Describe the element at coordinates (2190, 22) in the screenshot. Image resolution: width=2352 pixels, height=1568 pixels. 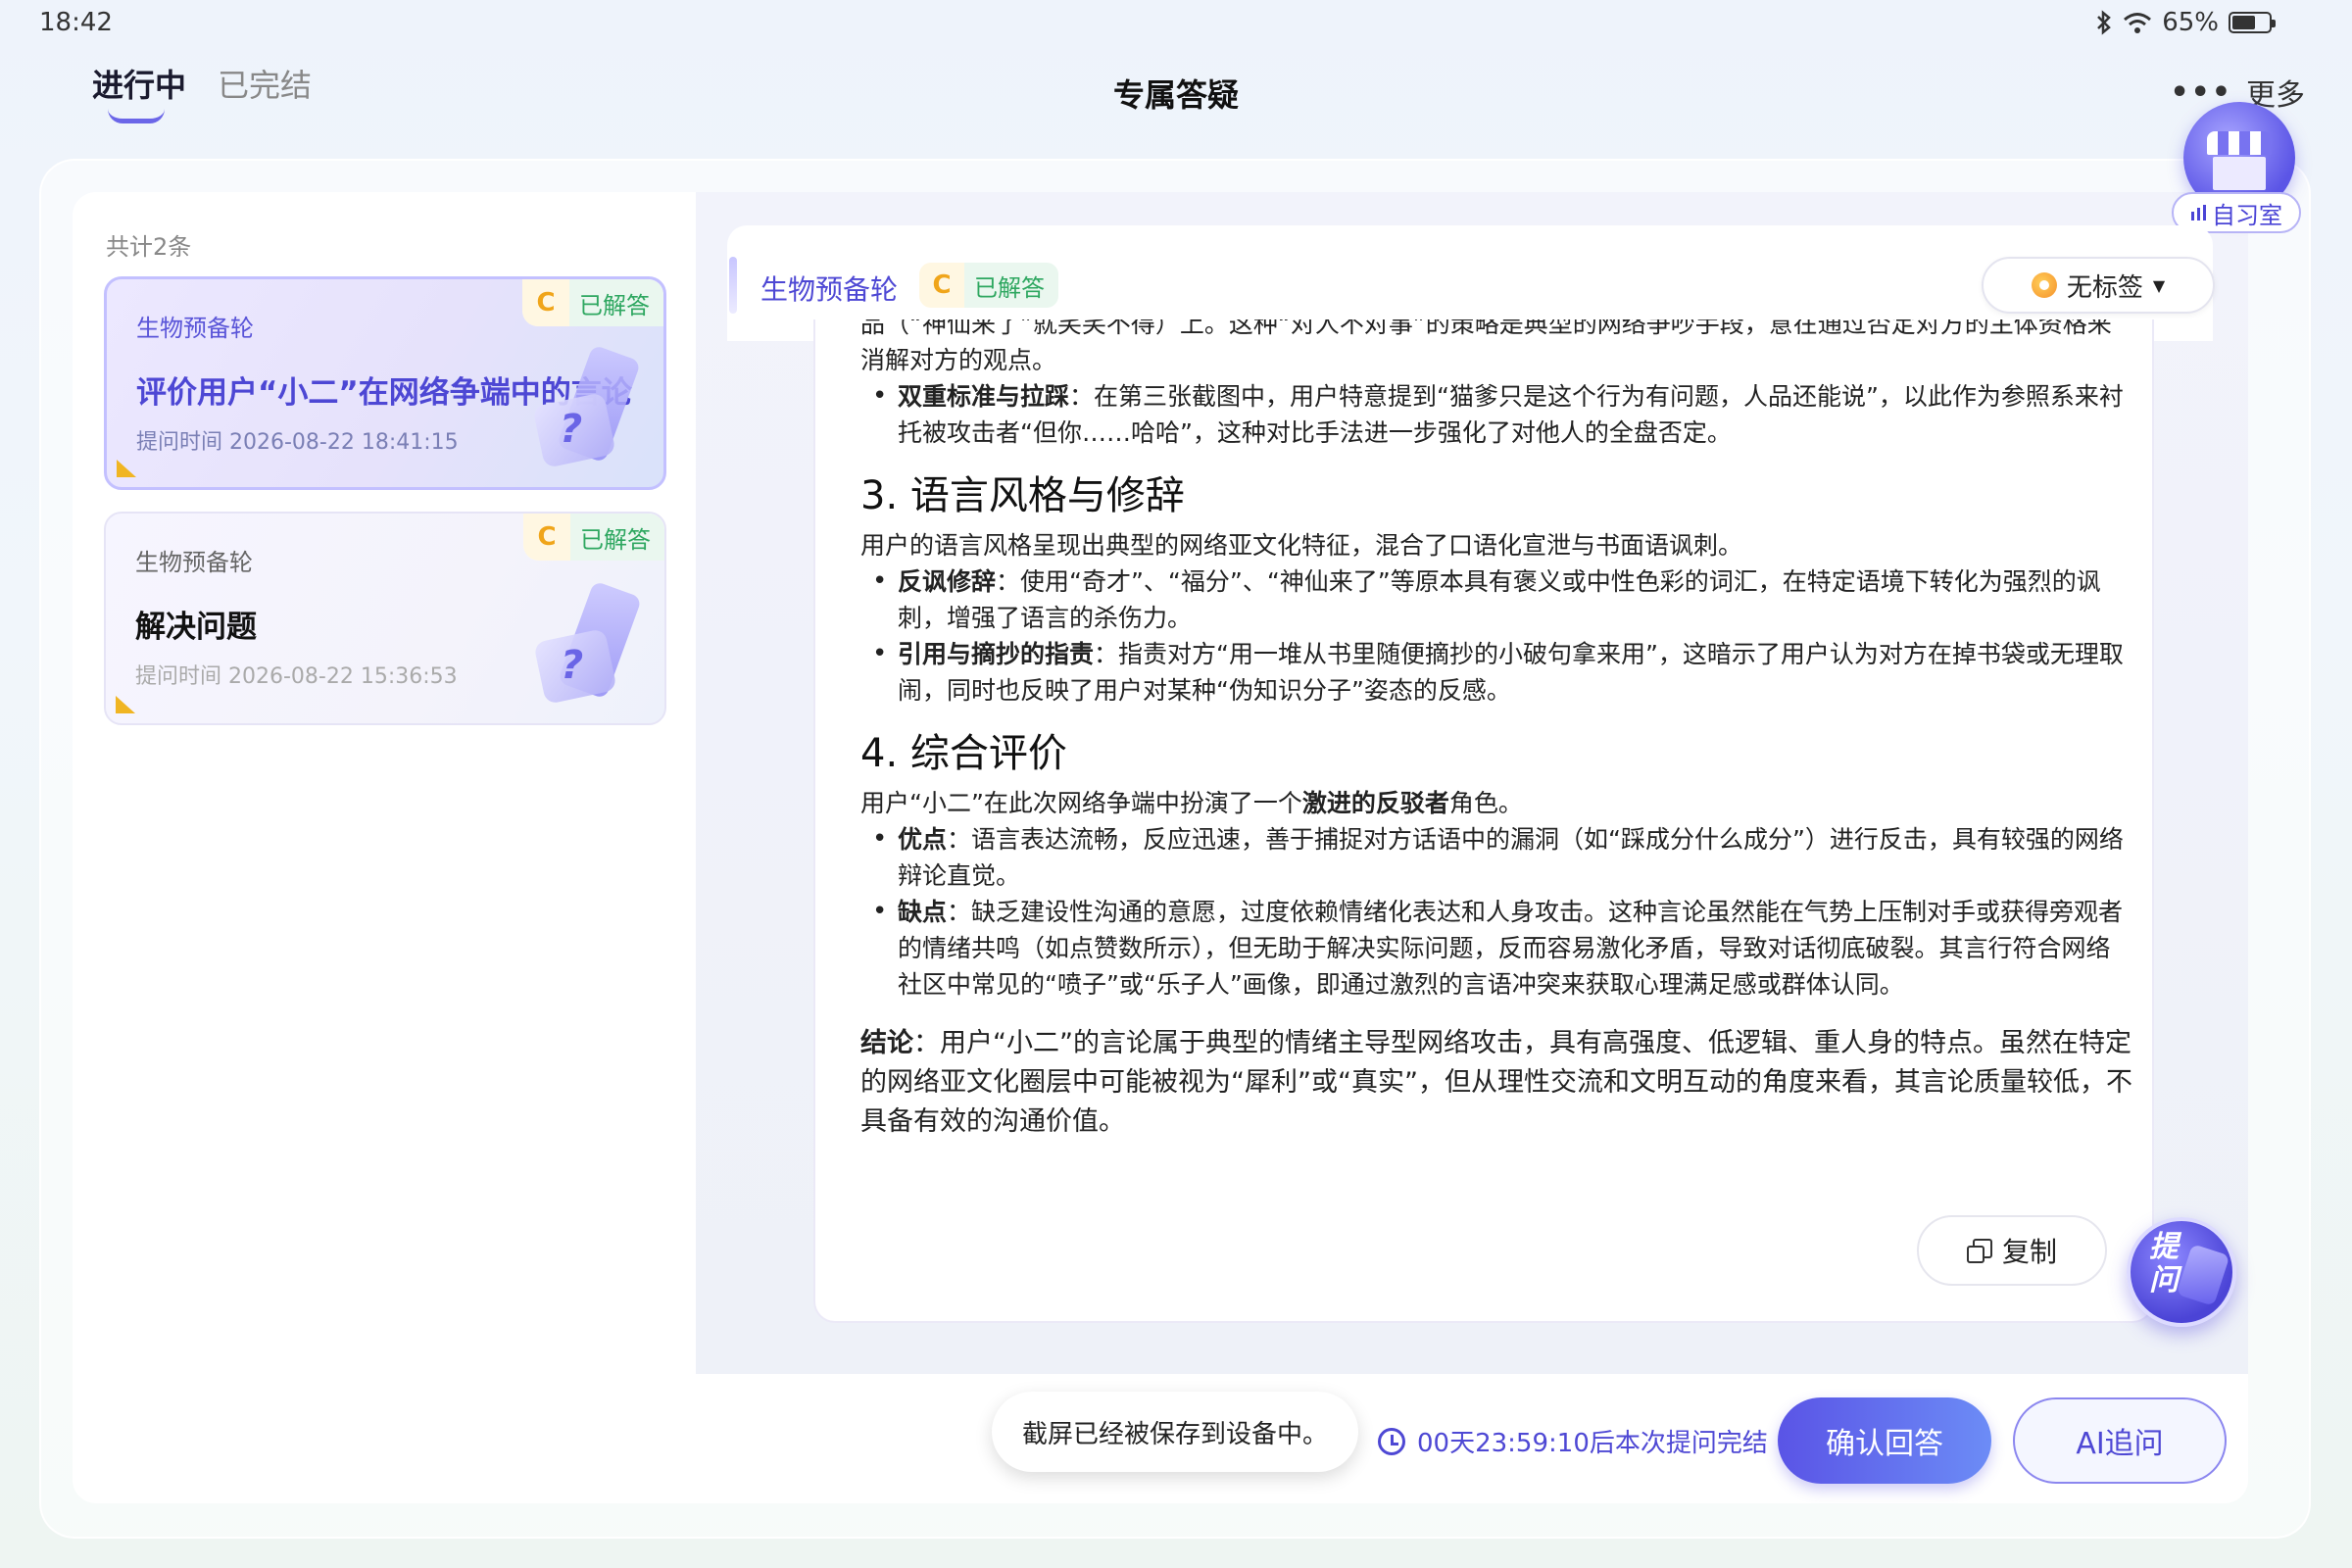
I see `battery-percent: 65%` at that location.